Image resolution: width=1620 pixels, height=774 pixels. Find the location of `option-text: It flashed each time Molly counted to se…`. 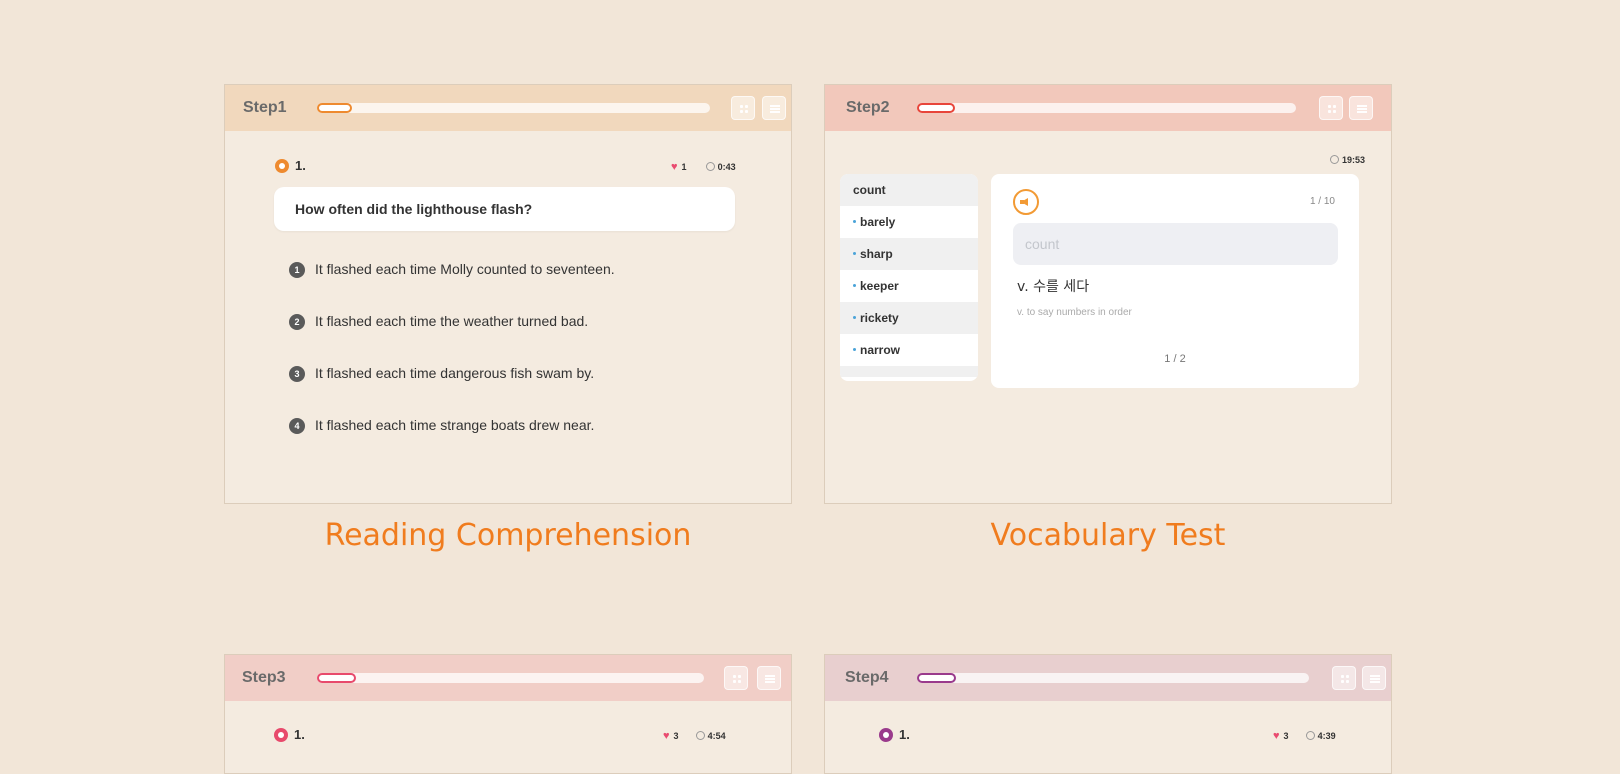

option-text: It flashed each time Molly counted to se… is located at coordinates (465, 269).